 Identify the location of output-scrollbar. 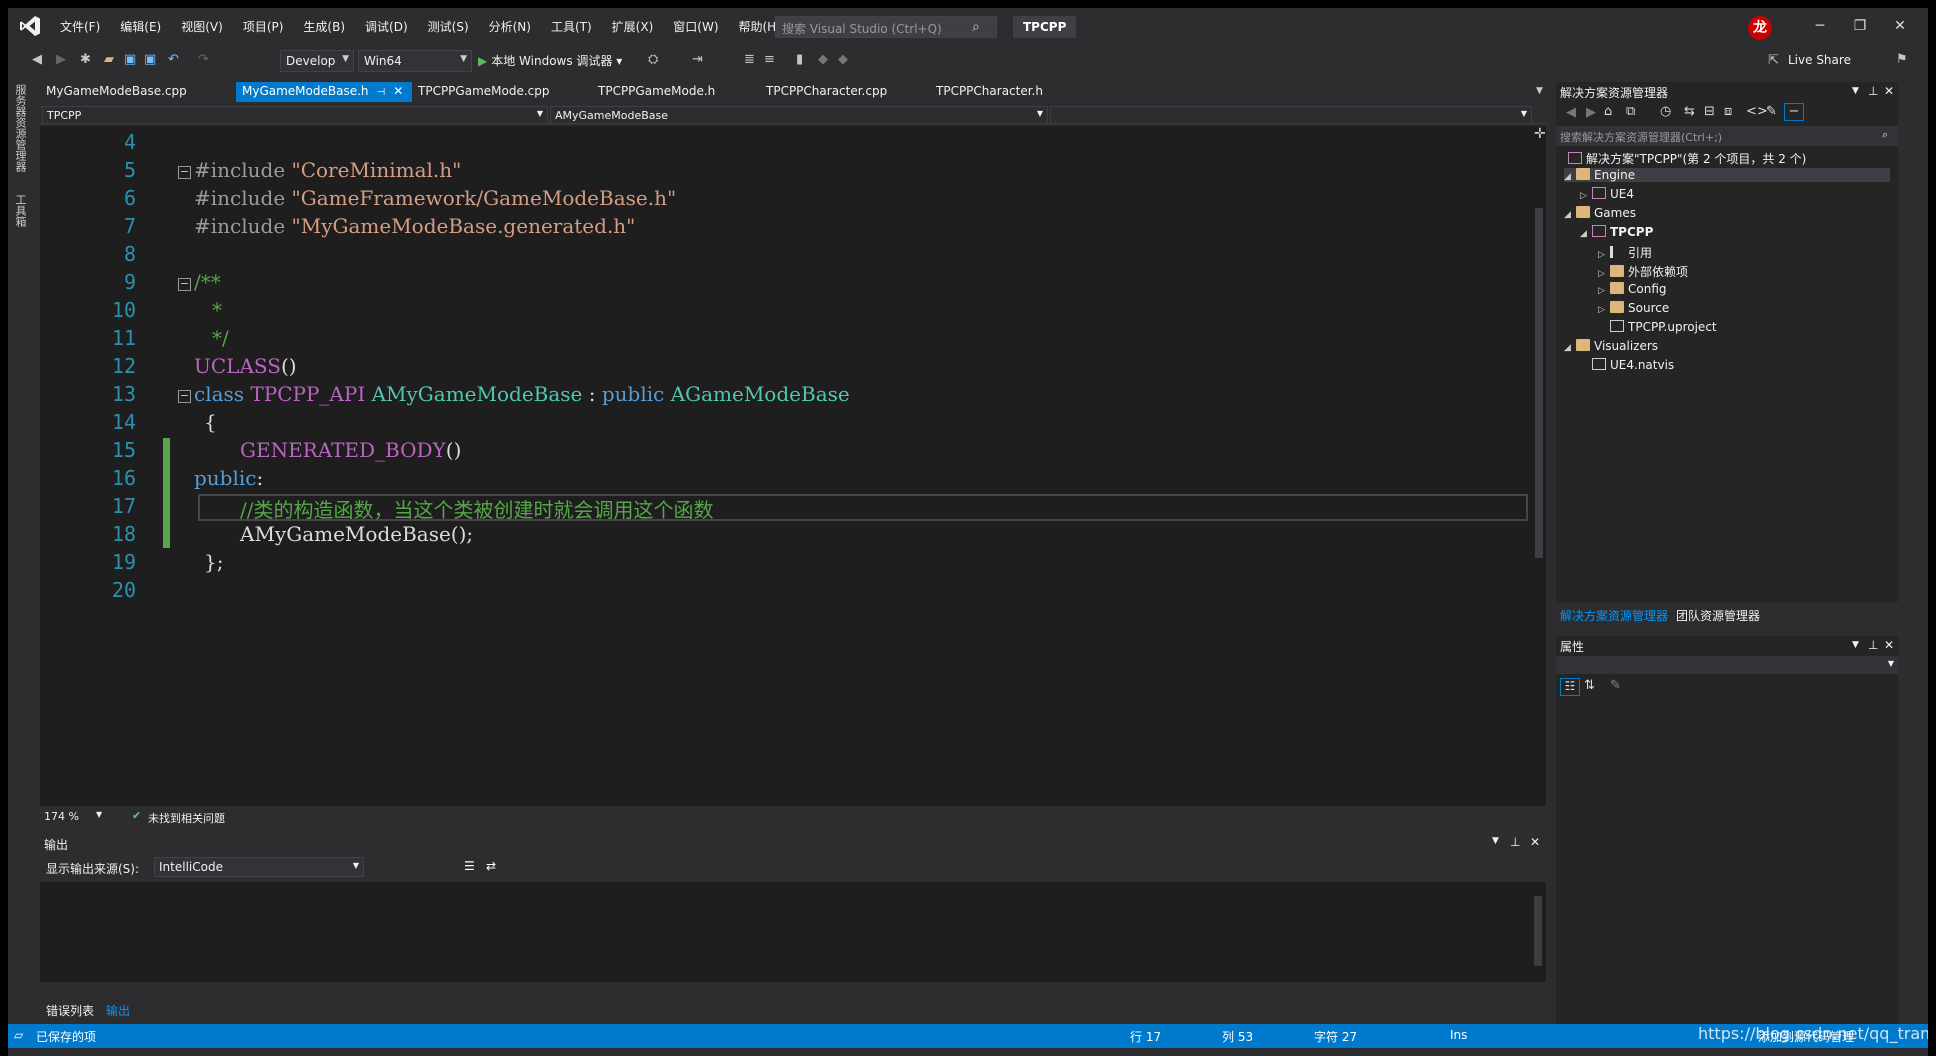
(1538, 932).